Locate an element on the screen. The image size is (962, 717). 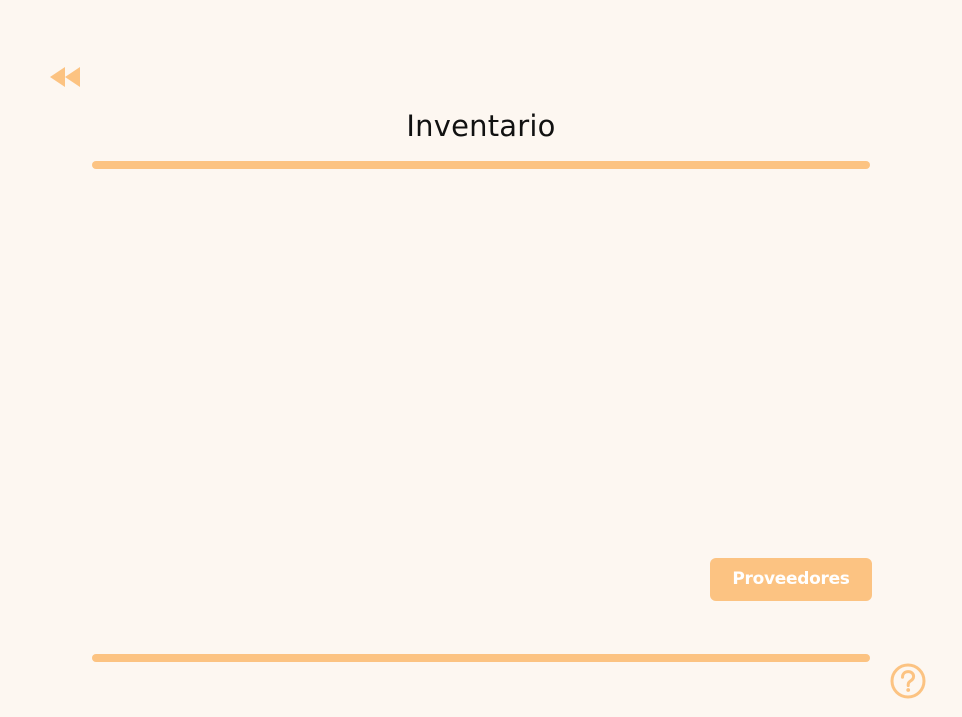
suppliers-button: Proveedores is located at coordinates (791, 579).